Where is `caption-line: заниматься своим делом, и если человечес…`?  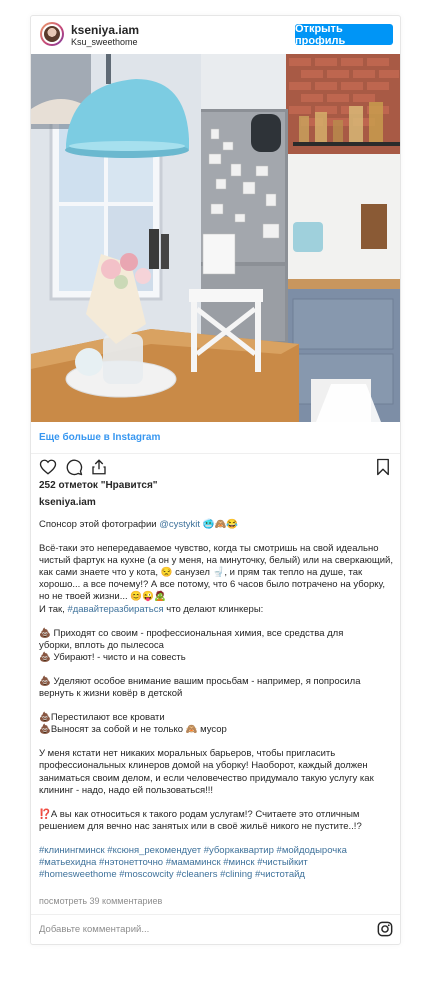 caption-line: заниматься своим делом, и если человечес… is located at coordinates (206, 778).